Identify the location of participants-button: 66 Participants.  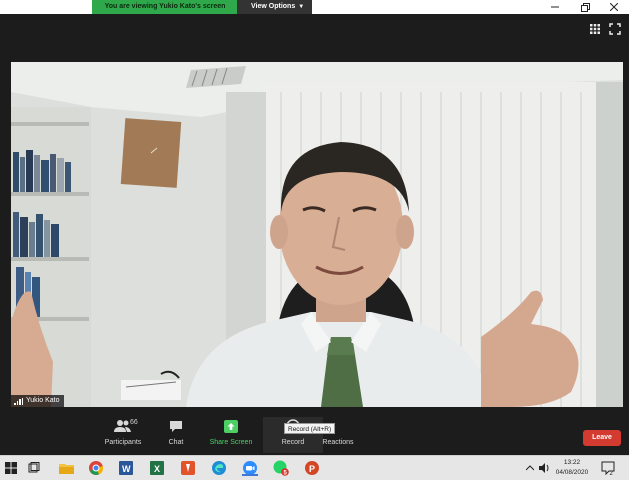
(123, 435).